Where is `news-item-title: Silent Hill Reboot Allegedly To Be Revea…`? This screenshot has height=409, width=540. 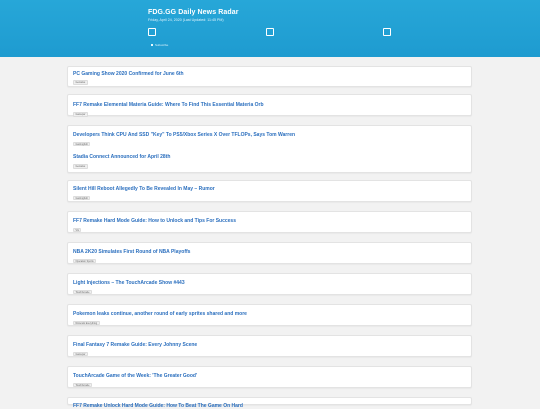
news-item-title: Silent Hill Reboot Allegedly To Be Revea… is located at coordinates (144, 189).